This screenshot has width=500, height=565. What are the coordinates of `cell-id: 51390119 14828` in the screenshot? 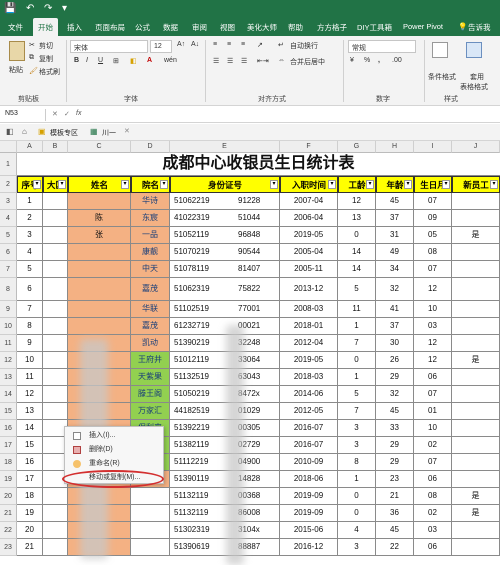 It's located at (225, 479).